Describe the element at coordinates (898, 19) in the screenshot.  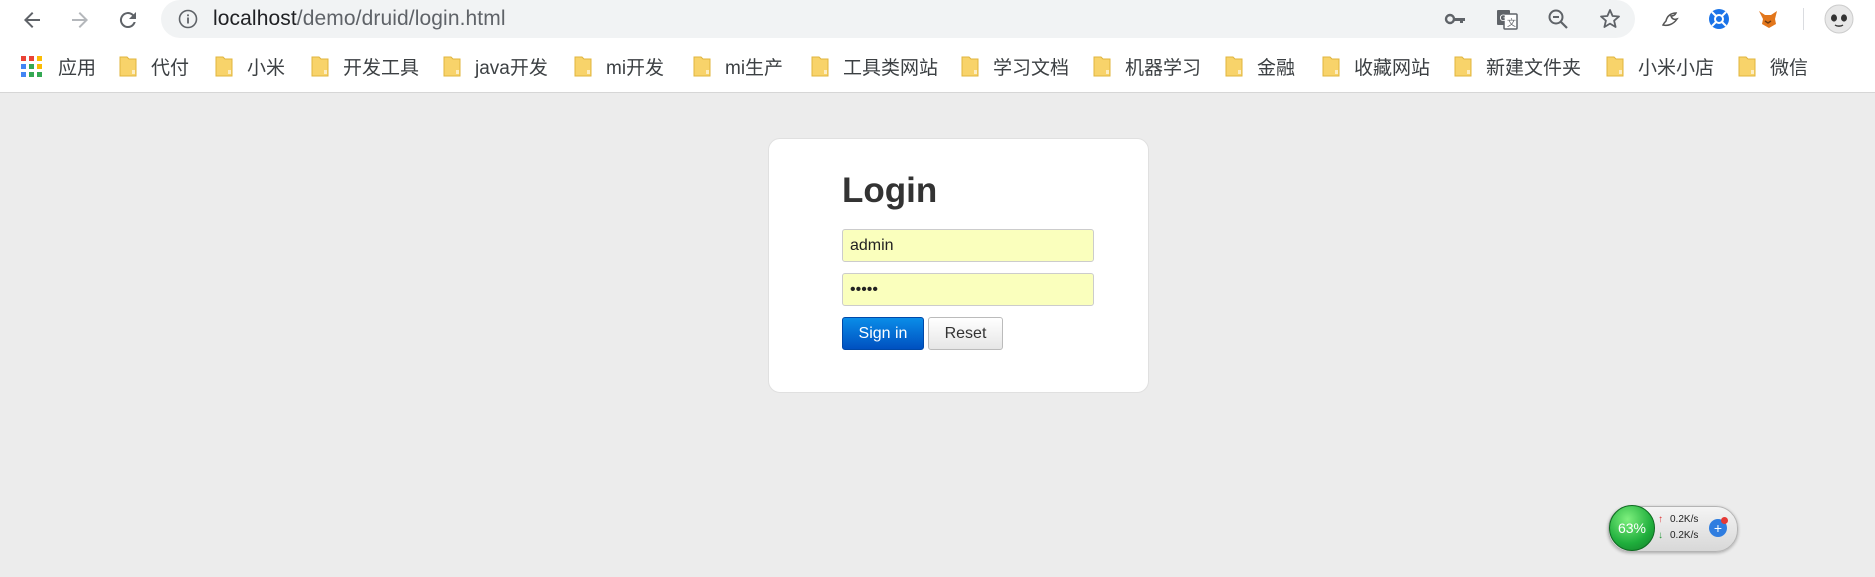
I see `address-bar: localhost/demo/druid/login.html G文` at that location.